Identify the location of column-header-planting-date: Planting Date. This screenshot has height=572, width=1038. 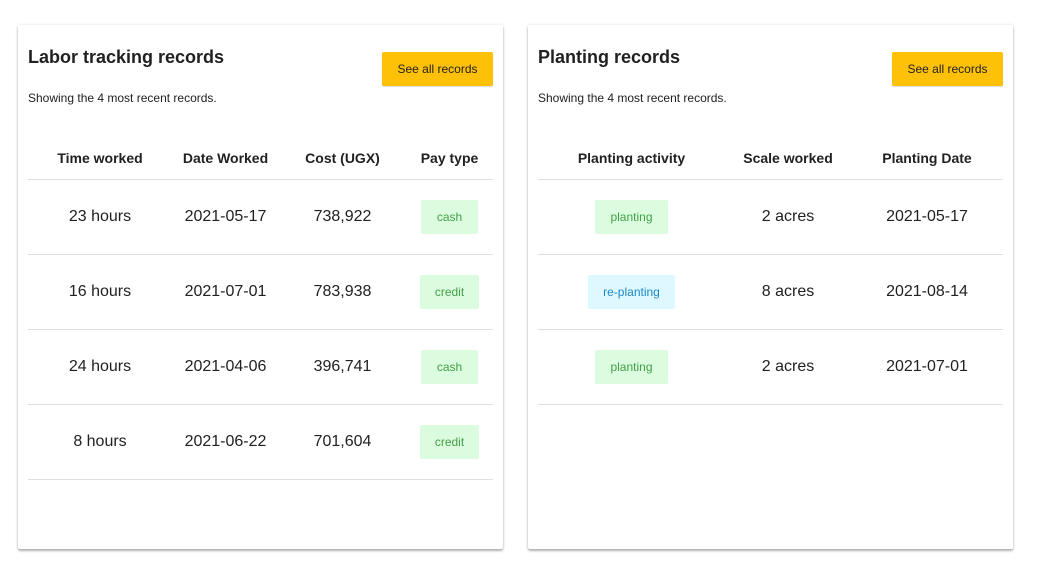
(927, 158).